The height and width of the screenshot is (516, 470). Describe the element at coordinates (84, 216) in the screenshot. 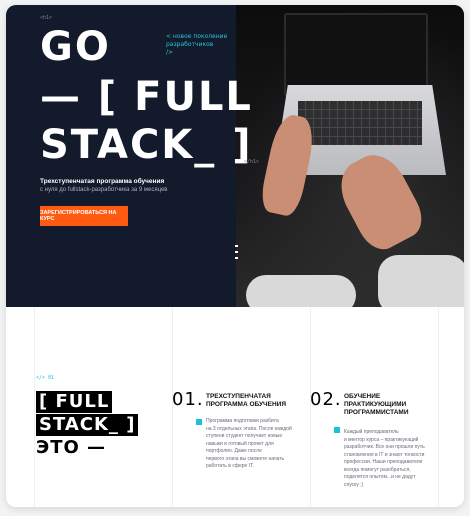

I see `register-button: Зарегистрироваться на курс` at that location.